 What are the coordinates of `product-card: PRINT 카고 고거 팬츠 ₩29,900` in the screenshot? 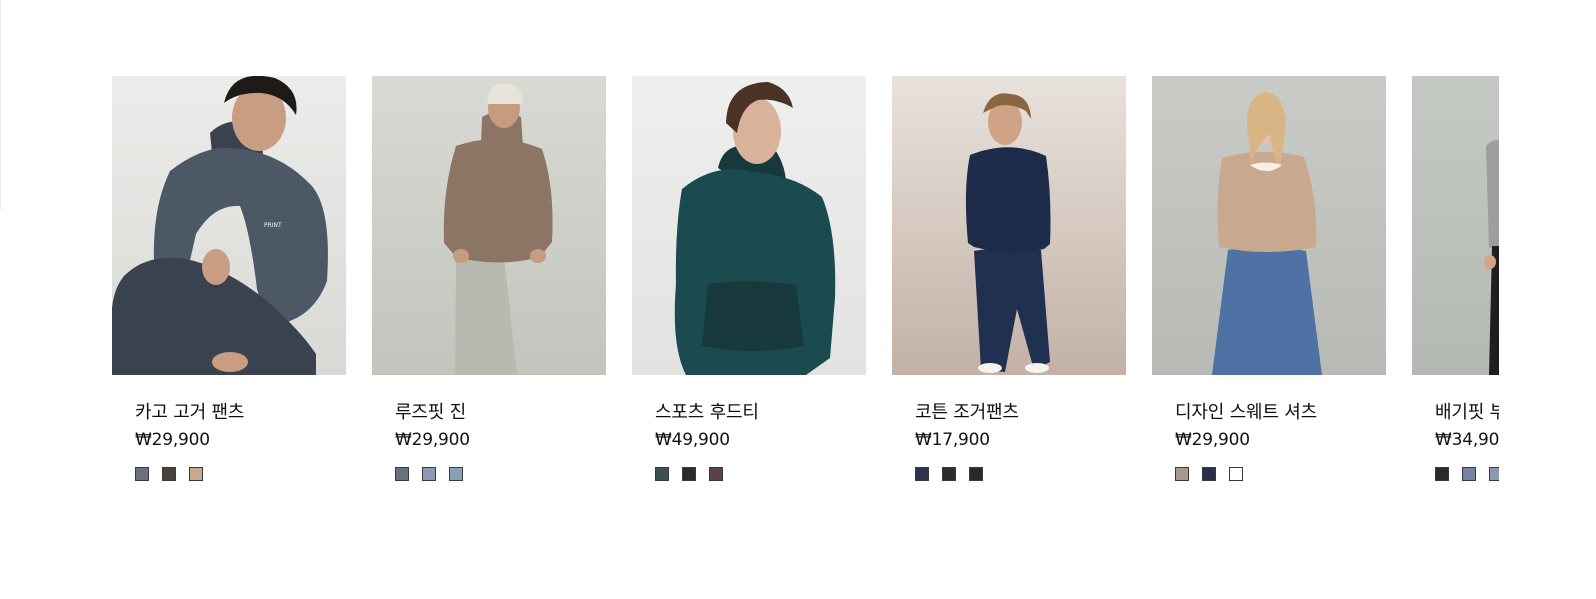 It's located at (229, 278).